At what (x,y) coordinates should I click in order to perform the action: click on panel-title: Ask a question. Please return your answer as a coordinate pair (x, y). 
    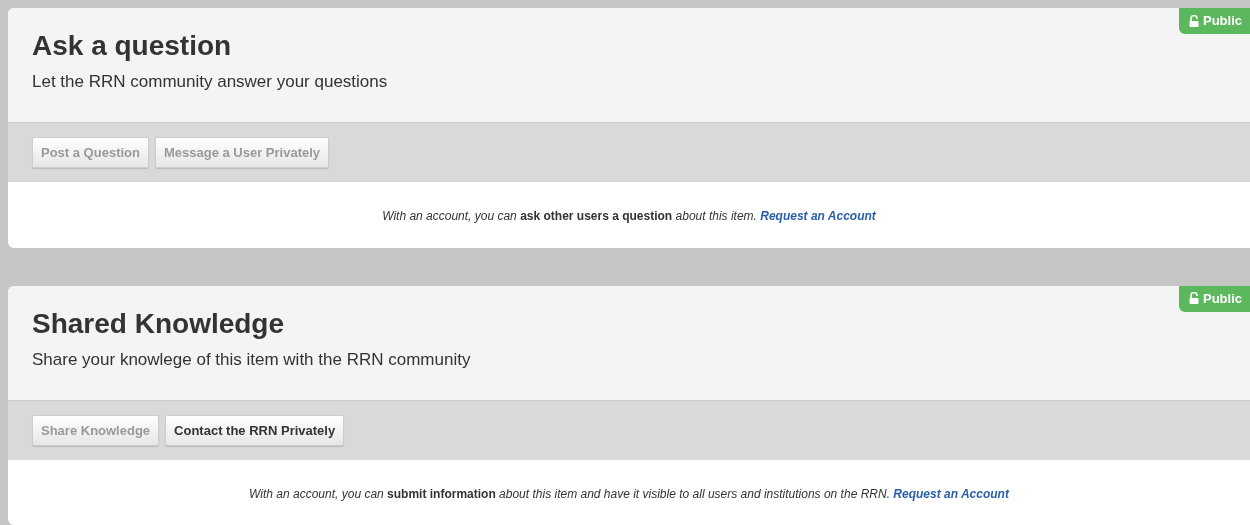
    Looking at the image, I should click on (132, 46).